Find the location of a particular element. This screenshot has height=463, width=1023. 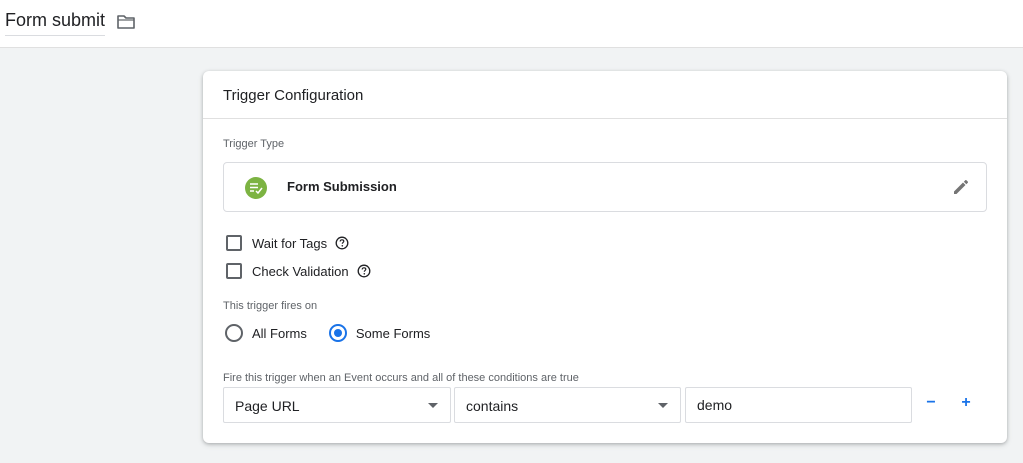

all-forms-option: All Forms is located at coordinates (266, 333).